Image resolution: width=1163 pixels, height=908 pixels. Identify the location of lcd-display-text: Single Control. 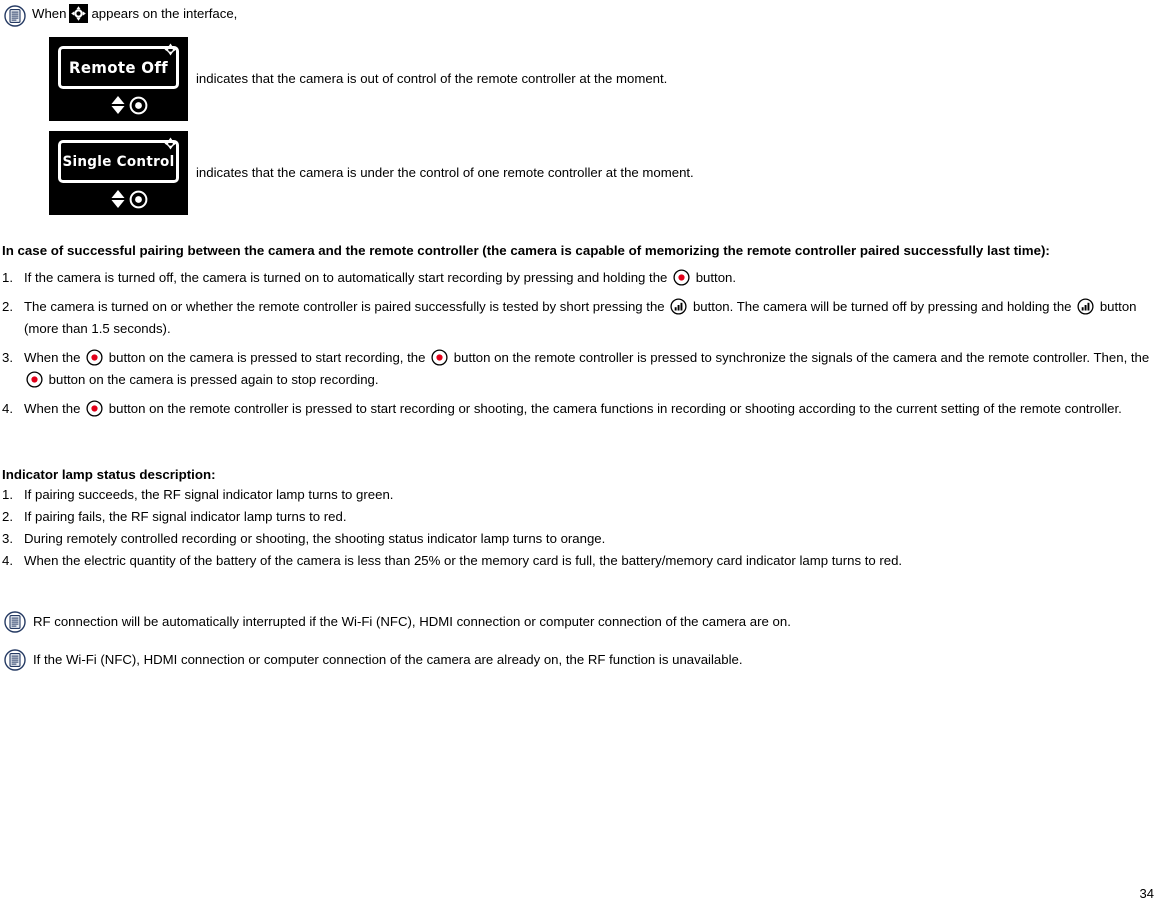
(118, 161).